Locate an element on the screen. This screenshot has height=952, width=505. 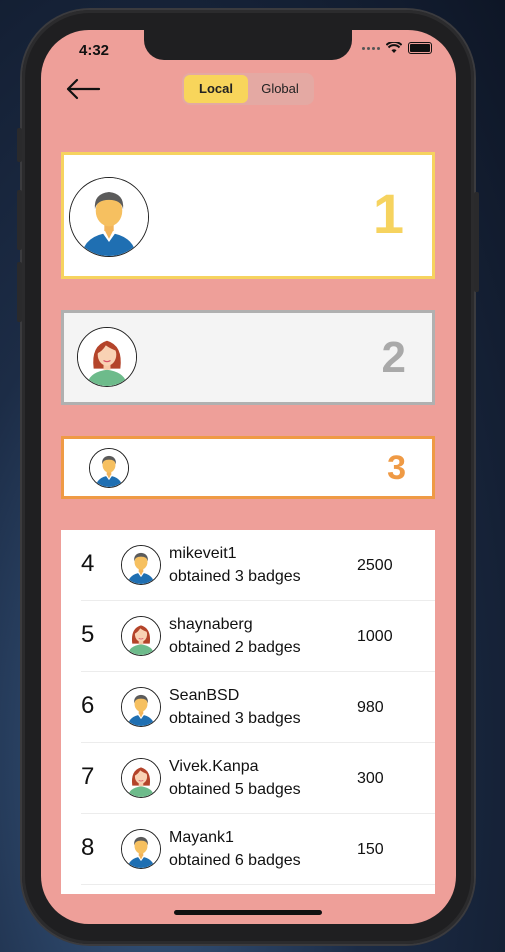
podium-third: 3 is located at coordinates (248, 467).